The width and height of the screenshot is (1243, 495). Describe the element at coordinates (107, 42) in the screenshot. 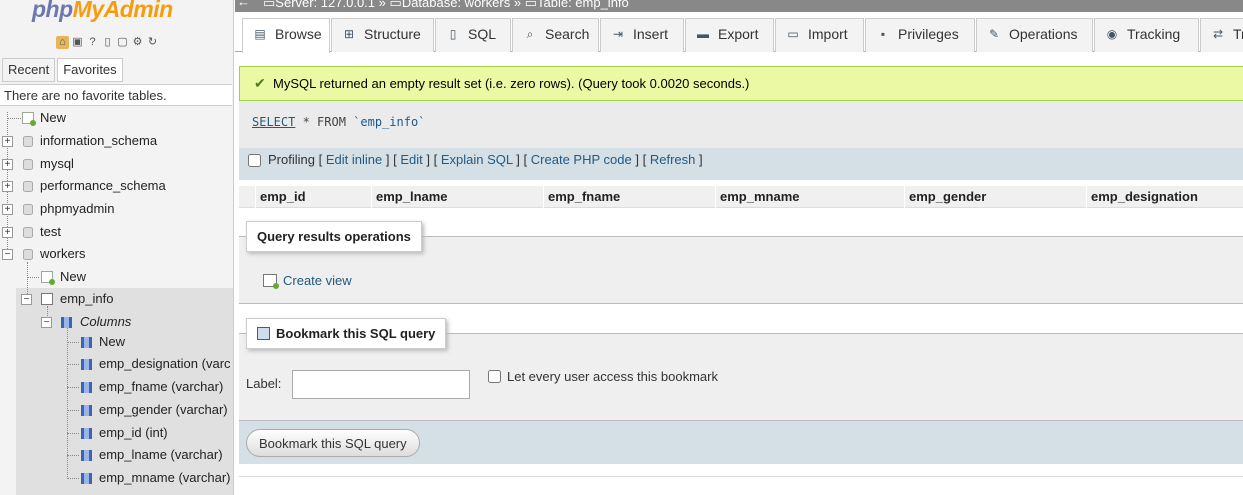

I see `docs-icon: ▯` at that location.